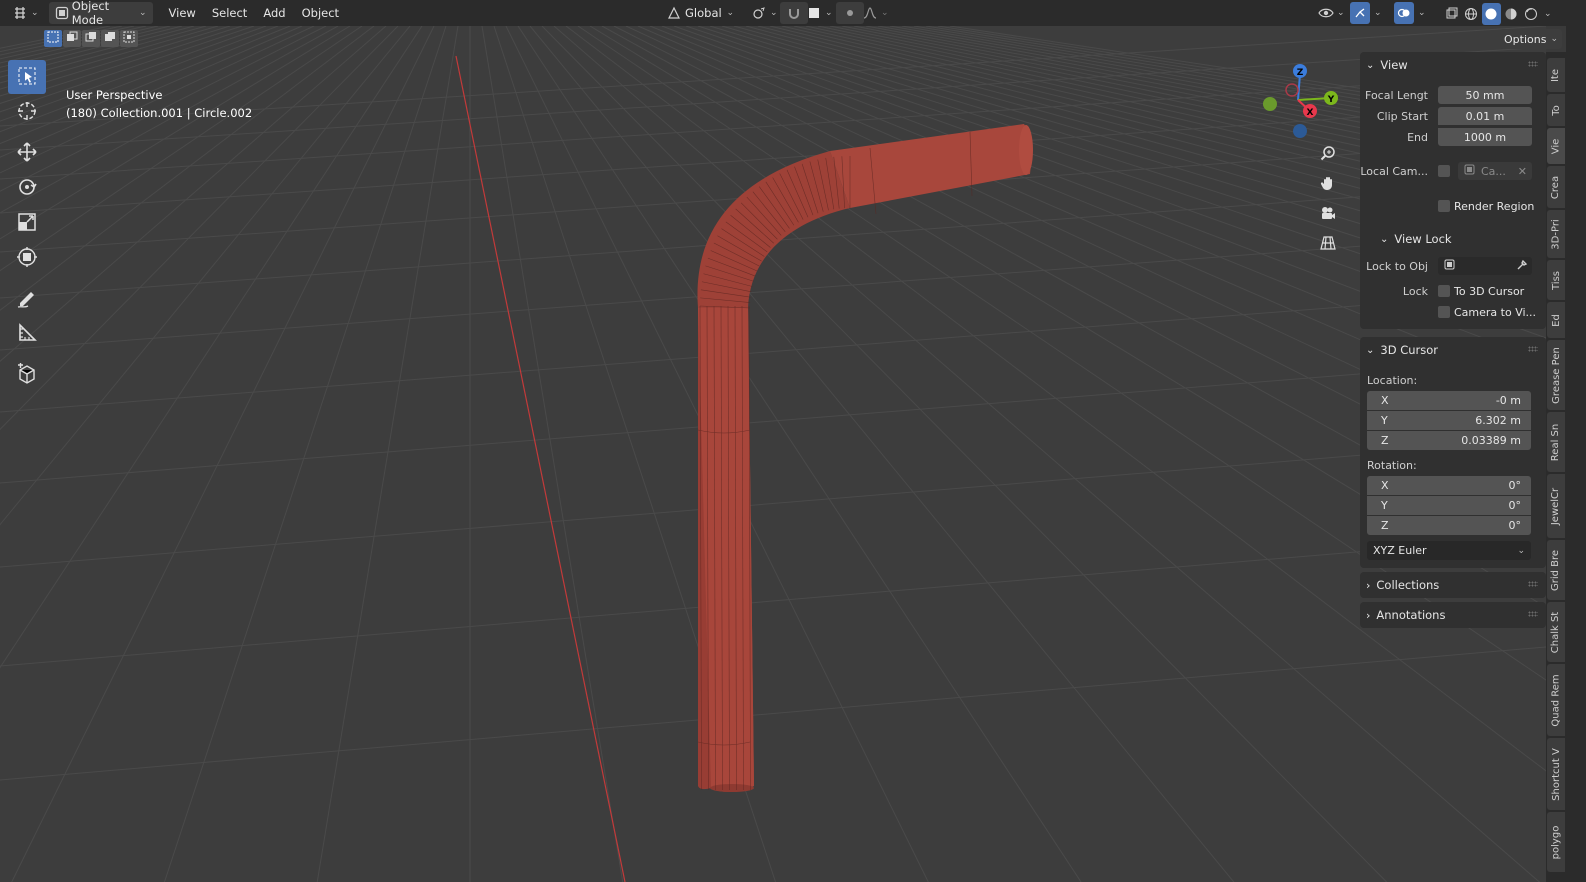  Describe the element at coordinates (1489, 291) in the screenshot. I see `to-3d-cursor-label: To 3D Cursor` at that location.